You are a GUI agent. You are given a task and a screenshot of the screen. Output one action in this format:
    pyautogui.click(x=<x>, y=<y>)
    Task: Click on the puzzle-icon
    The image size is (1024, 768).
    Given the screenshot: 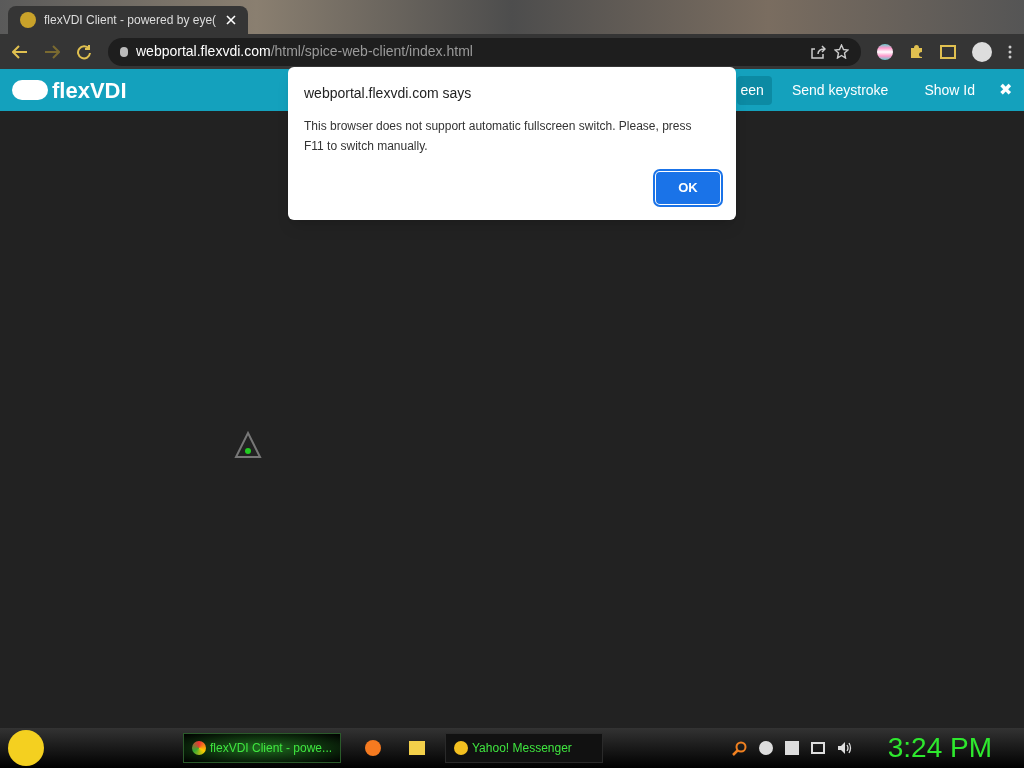 What is the action you would take?
    pyautogui.click(x=916, y=51)
    